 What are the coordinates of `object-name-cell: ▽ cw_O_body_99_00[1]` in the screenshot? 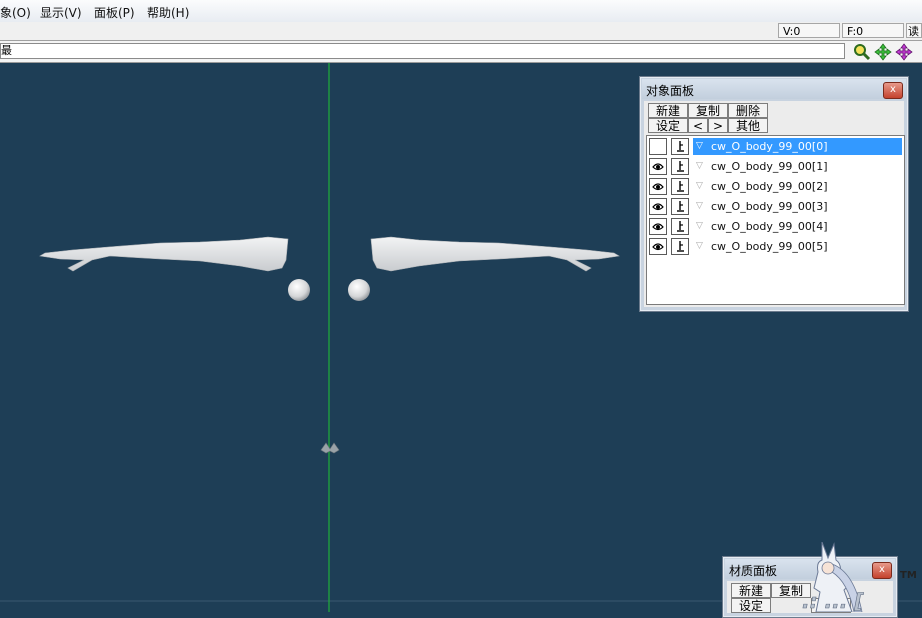 It's located at (797, 166).